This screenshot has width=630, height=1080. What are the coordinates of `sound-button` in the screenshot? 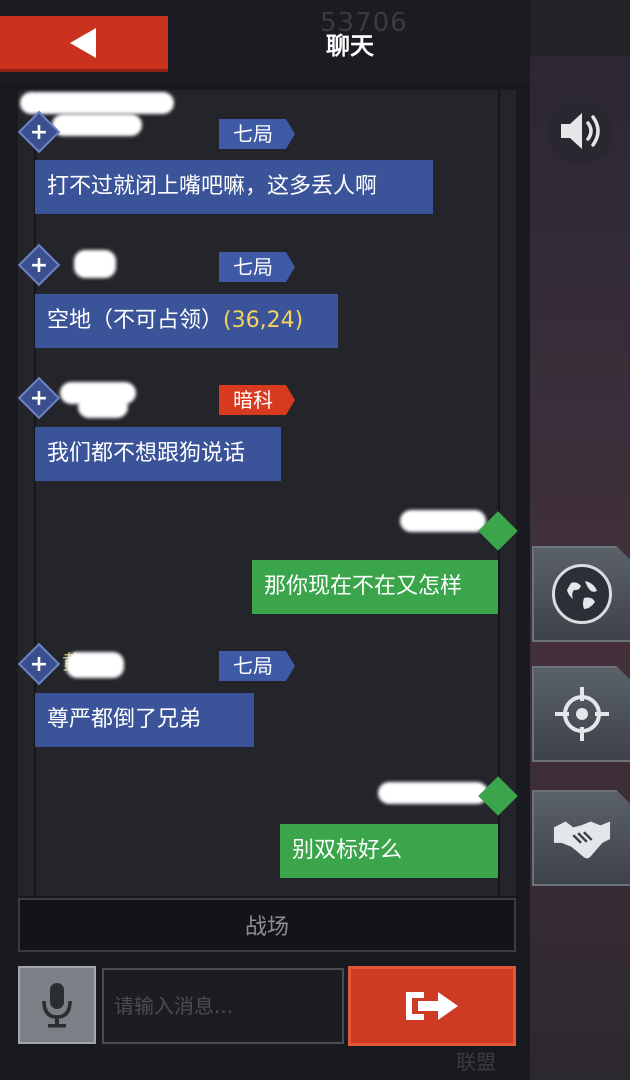 It's located at (581, 131).